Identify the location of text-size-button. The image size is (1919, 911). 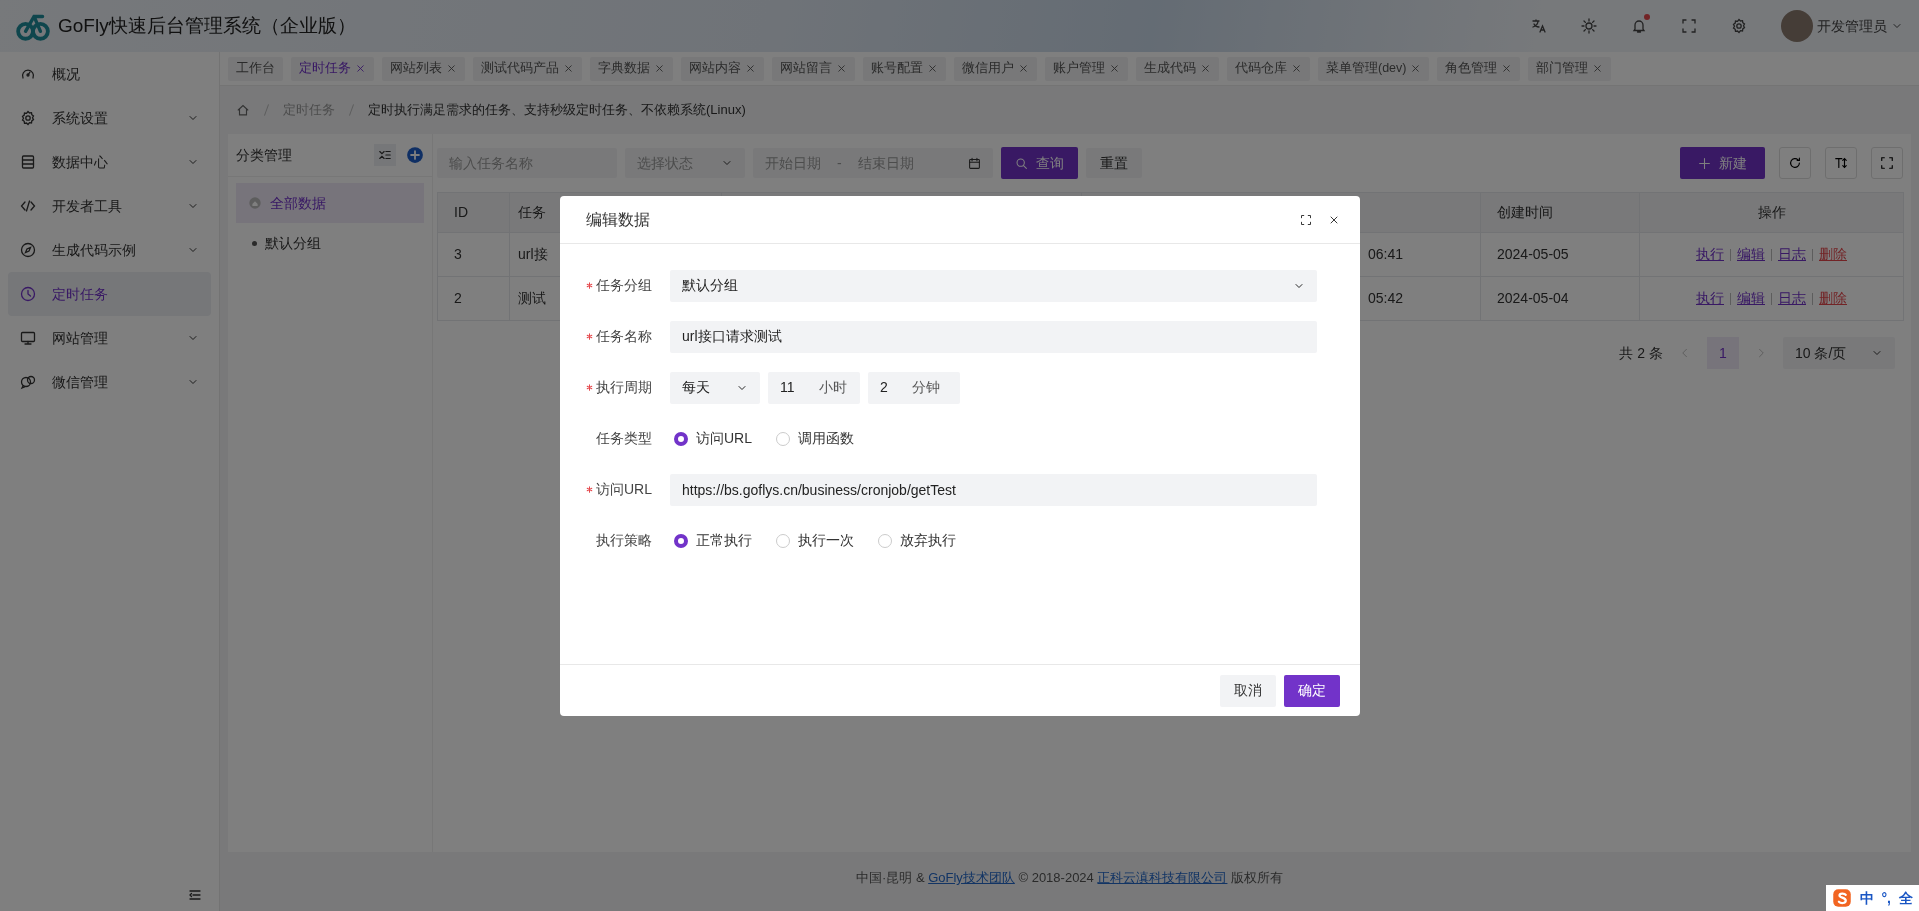
(1841, 163).